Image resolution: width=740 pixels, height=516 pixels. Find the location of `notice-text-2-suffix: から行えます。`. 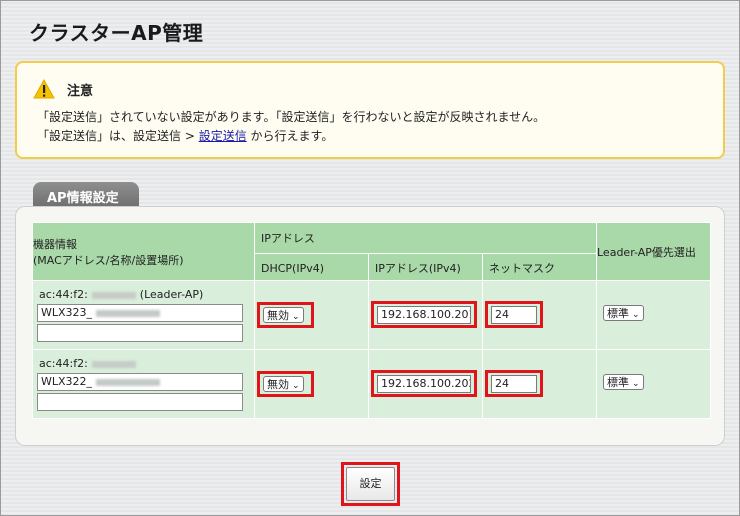

notice-text-2-suffix: から行えます。 is located at coordinates (290, 136).